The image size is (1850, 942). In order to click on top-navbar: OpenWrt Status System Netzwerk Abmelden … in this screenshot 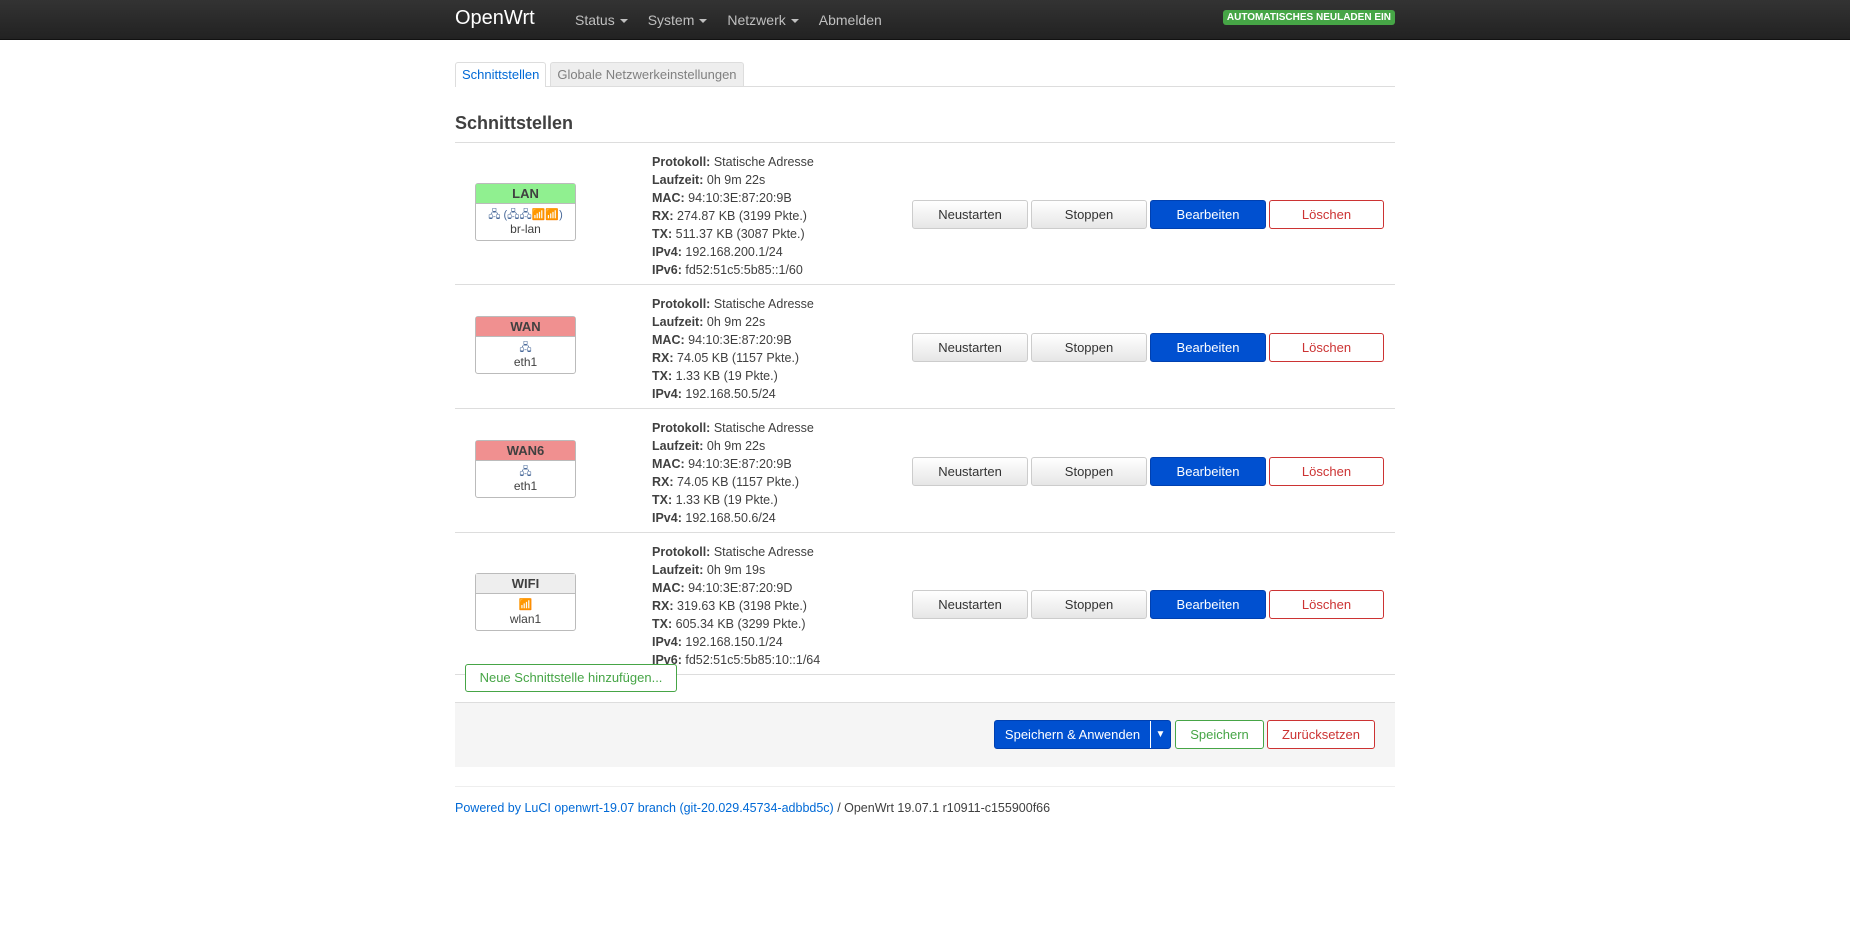, I will do `click(925, 20)`.